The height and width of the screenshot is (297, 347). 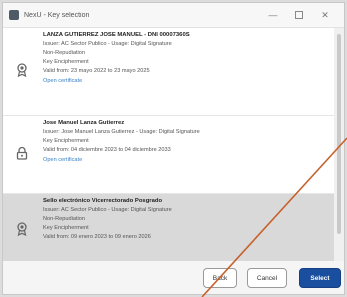 What do you see at coordinates (96, 70) in the screenshot?
I see `certificate-validity: Valid from: 23 mayo 2022 to 23 mayo 2025` at bounding box center [96, 70].